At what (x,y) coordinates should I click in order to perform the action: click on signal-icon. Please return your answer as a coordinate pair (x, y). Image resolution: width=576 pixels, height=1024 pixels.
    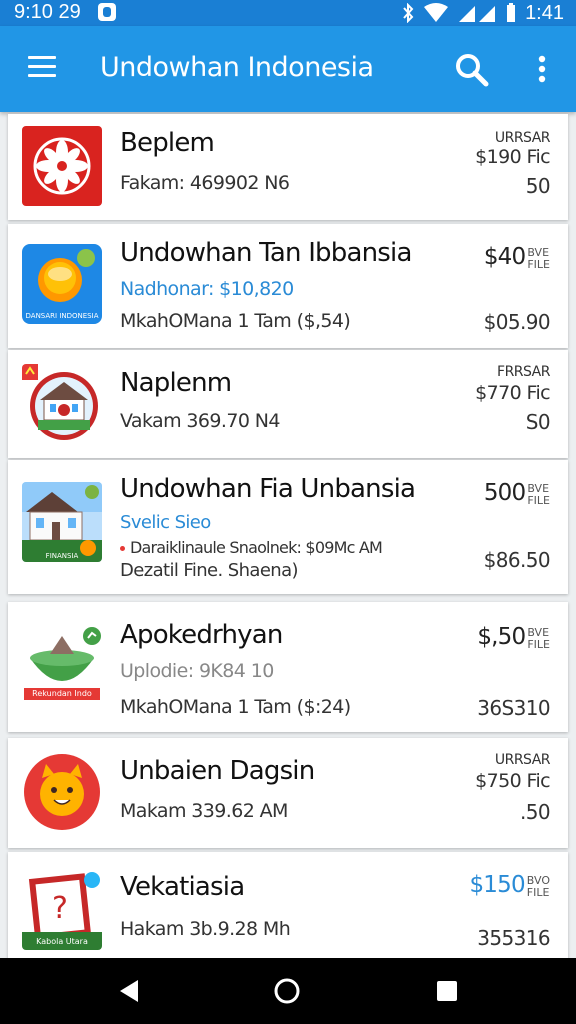
    Looking at the image, I should click on (477, 14).